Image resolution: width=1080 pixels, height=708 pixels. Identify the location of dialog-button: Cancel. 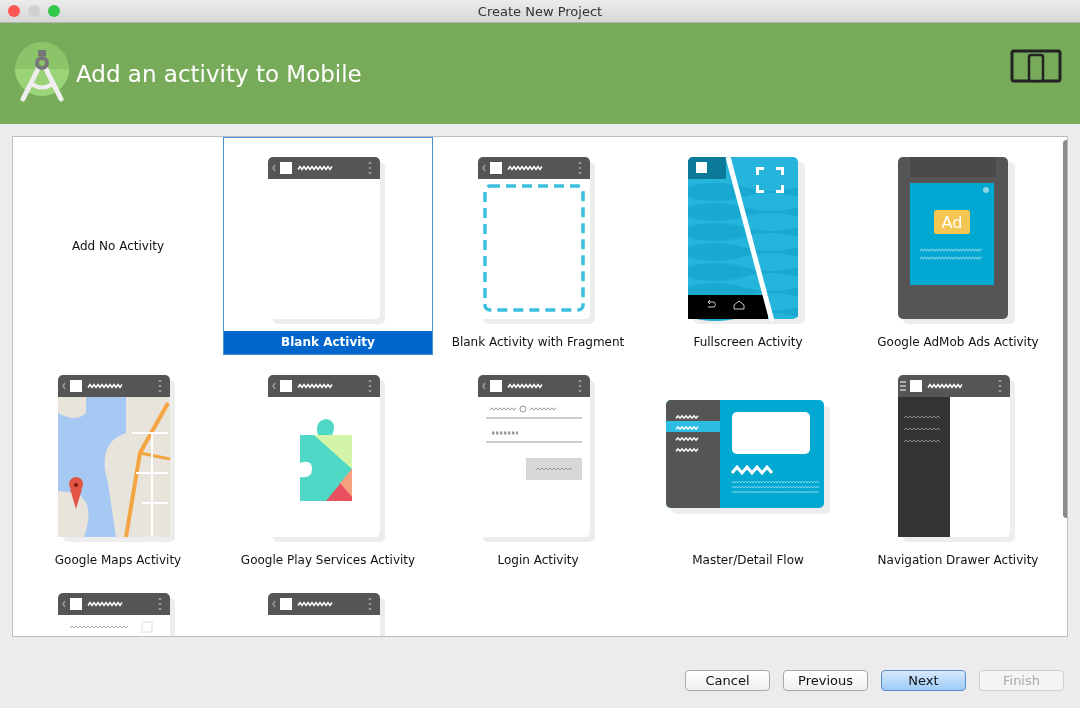
(727, 680).